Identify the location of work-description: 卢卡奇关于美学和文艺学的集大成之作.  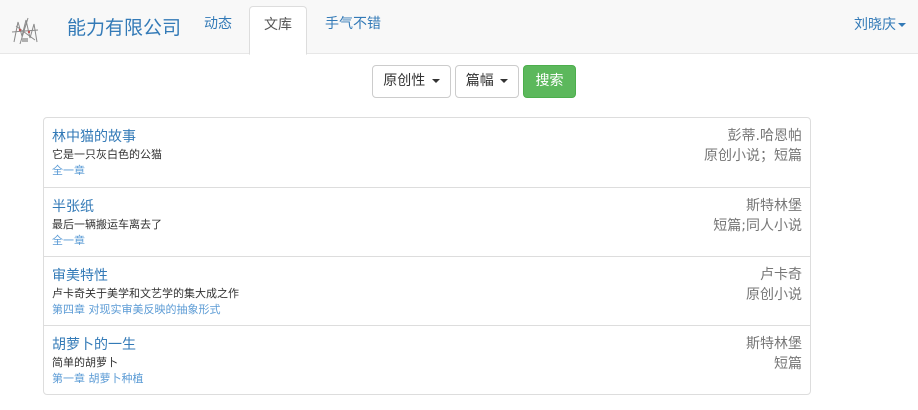
(145, 293).